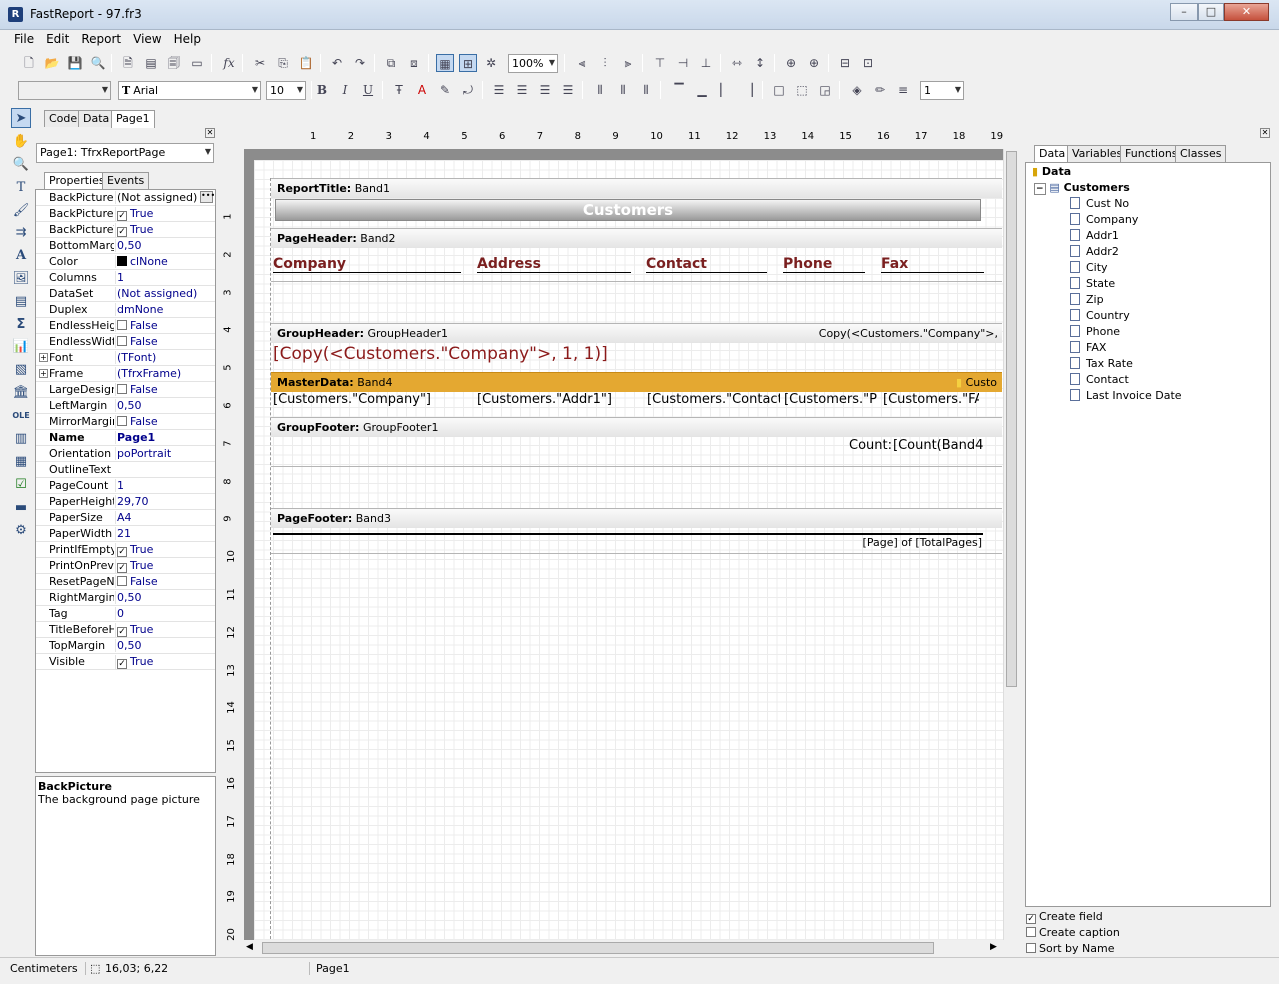  What do you see at coordinates (367, 264) in the screenshot?
I see `header-company: Company` at bounding box center [367, 264].